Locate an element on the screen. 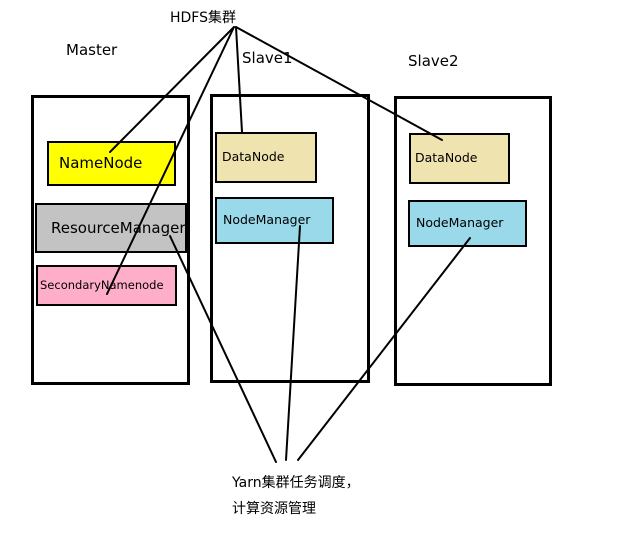  slave1-datanode-box: DataNode is located at coordinates (266, 157).